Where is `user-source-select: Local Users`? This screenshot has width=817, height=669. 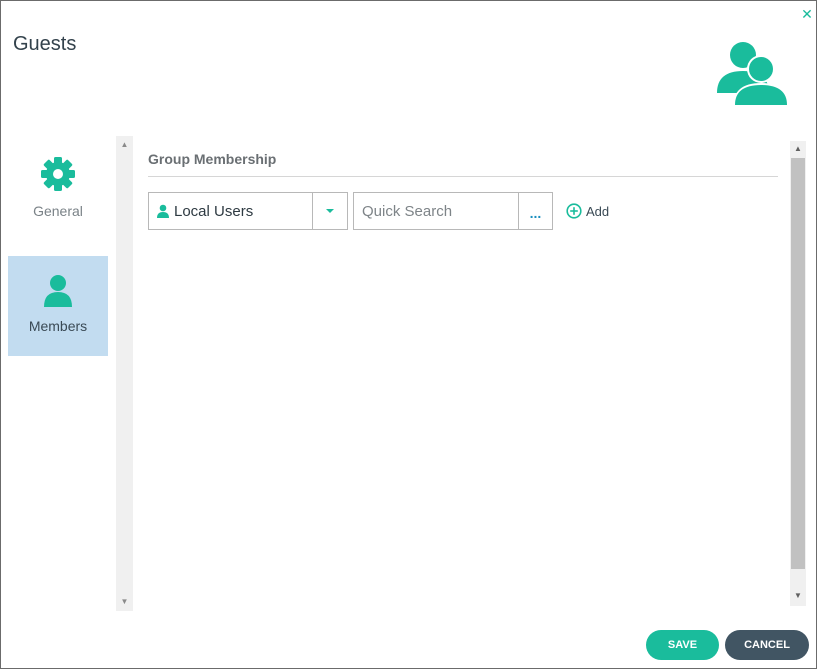
user-source-select: Local Users is located at coordinates (248, 211).